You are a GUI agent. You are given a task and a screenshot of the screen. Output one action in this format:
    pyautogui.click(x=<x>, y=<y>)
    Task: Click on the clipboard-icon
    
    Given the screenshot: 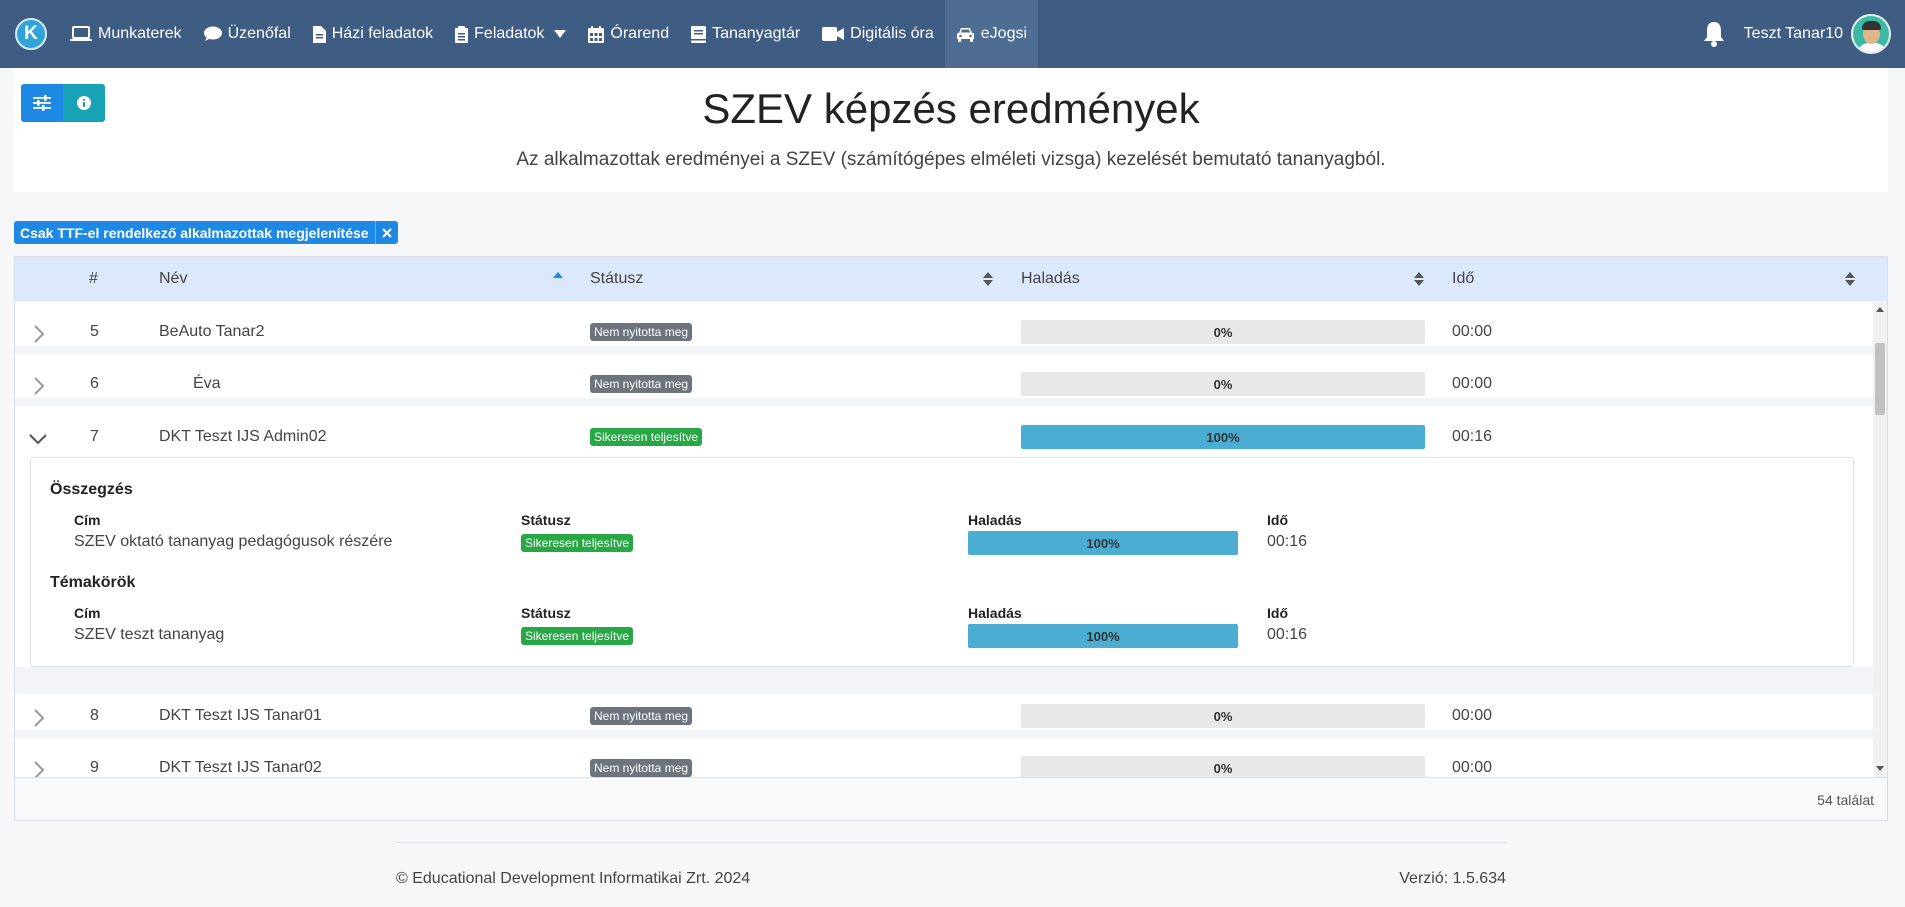 What is the action you would take?
    pyautogui.click(x=462, y=34)
    